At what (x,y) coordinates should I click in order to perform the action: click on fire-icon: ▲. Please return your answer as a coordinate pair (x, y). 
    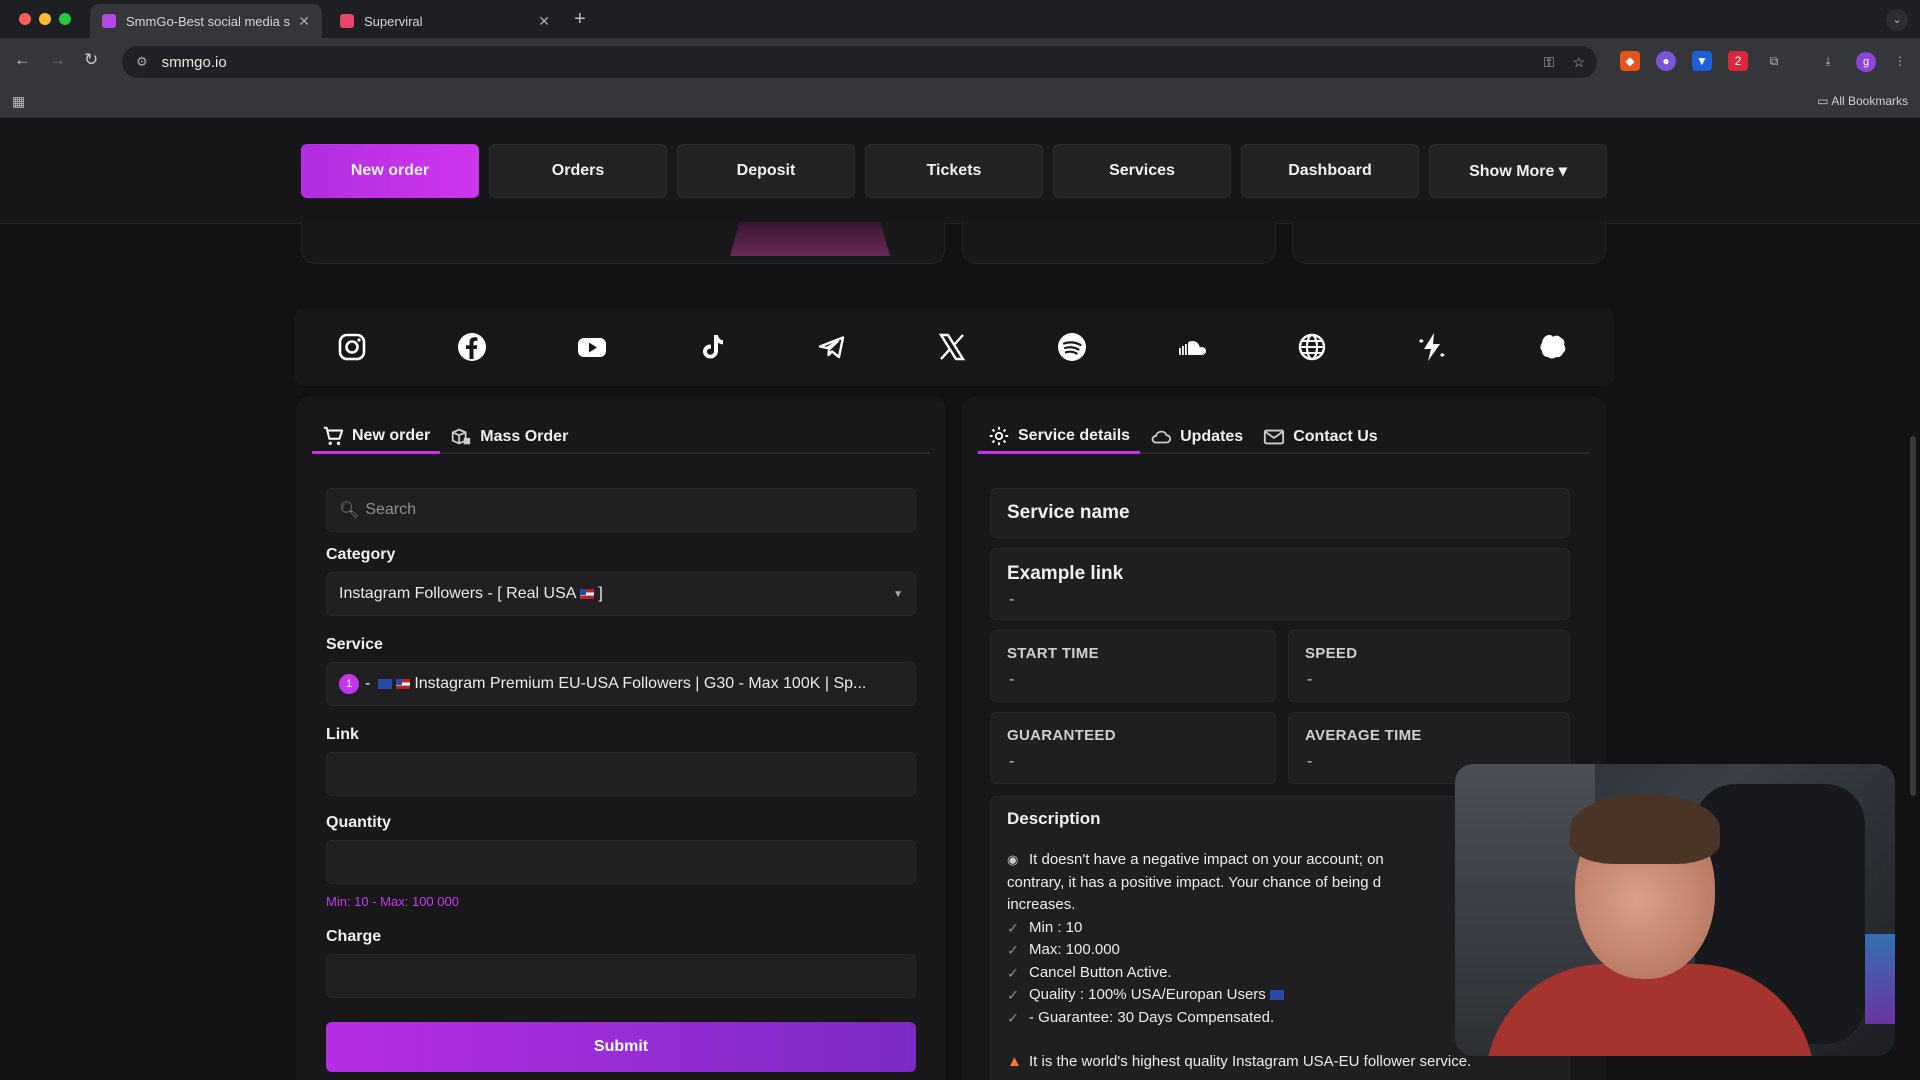
    Looking at the image, I should click on (1014, 1061).